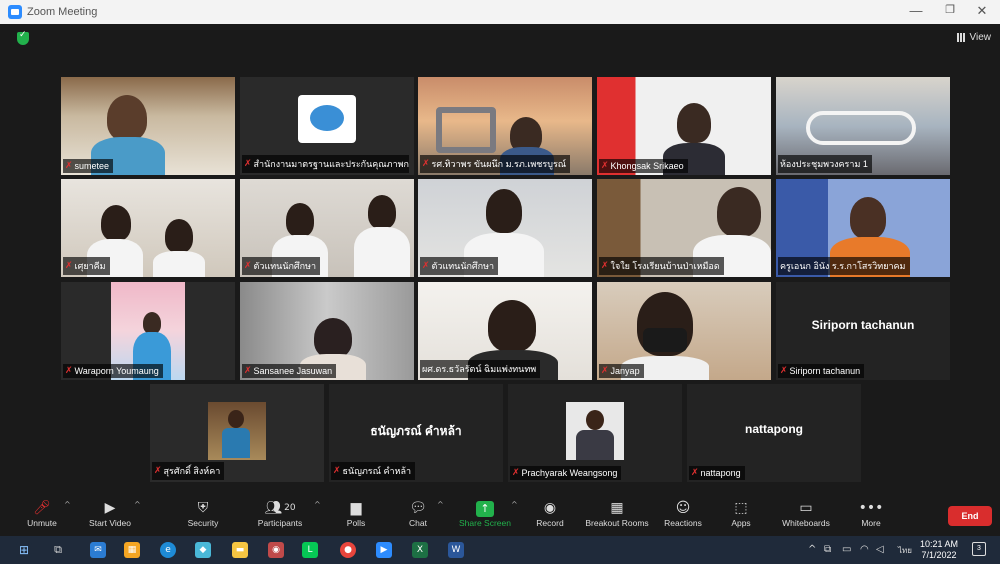  What do you see at coordinates (505, 126) in the screenshot?
I see `participant-tile: ✗ รศ.ทิวาพร ขันผนึก ม.รภ.เพชรบูรณ์` at bounding box center [505, 126].